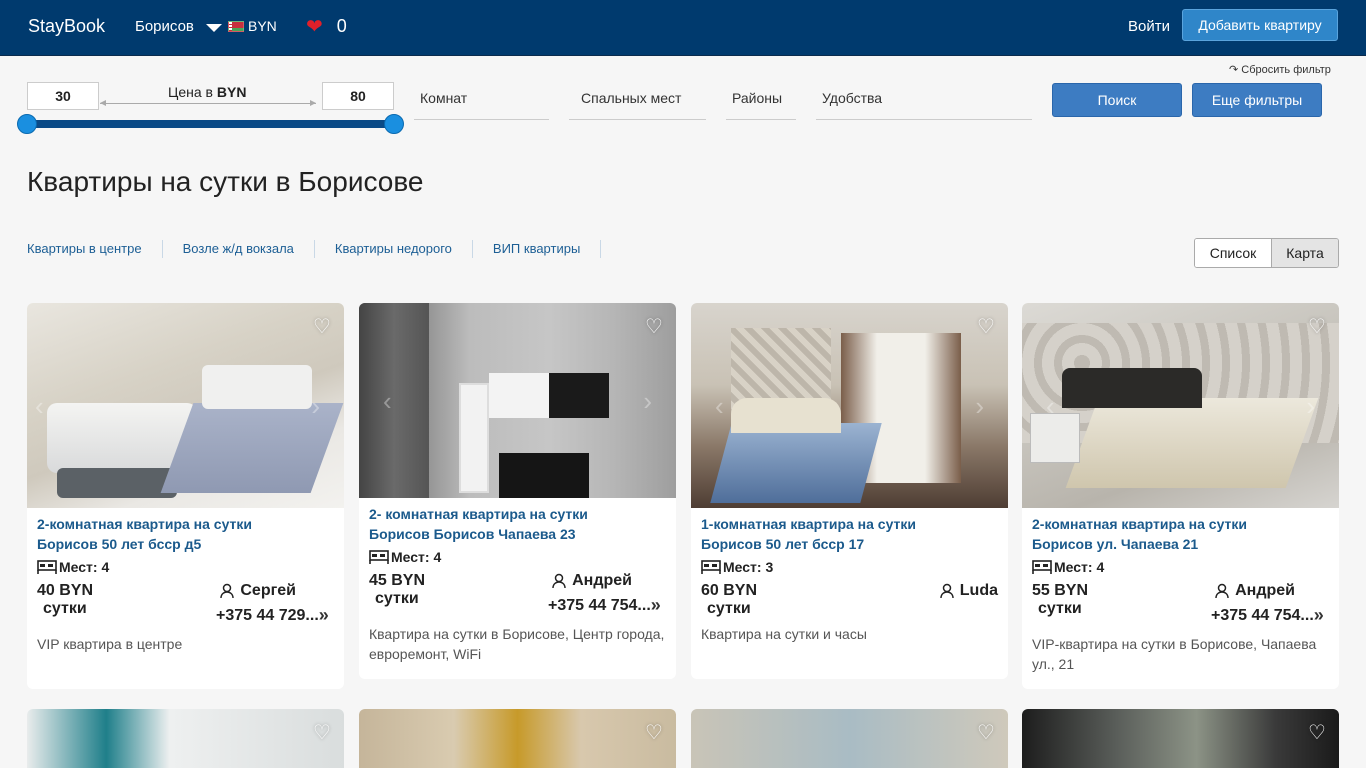  What do you see at coordinates (481, 101) in the screenshot?
I see `rooms-filter: Комнат` at bounding box center [481, 101].